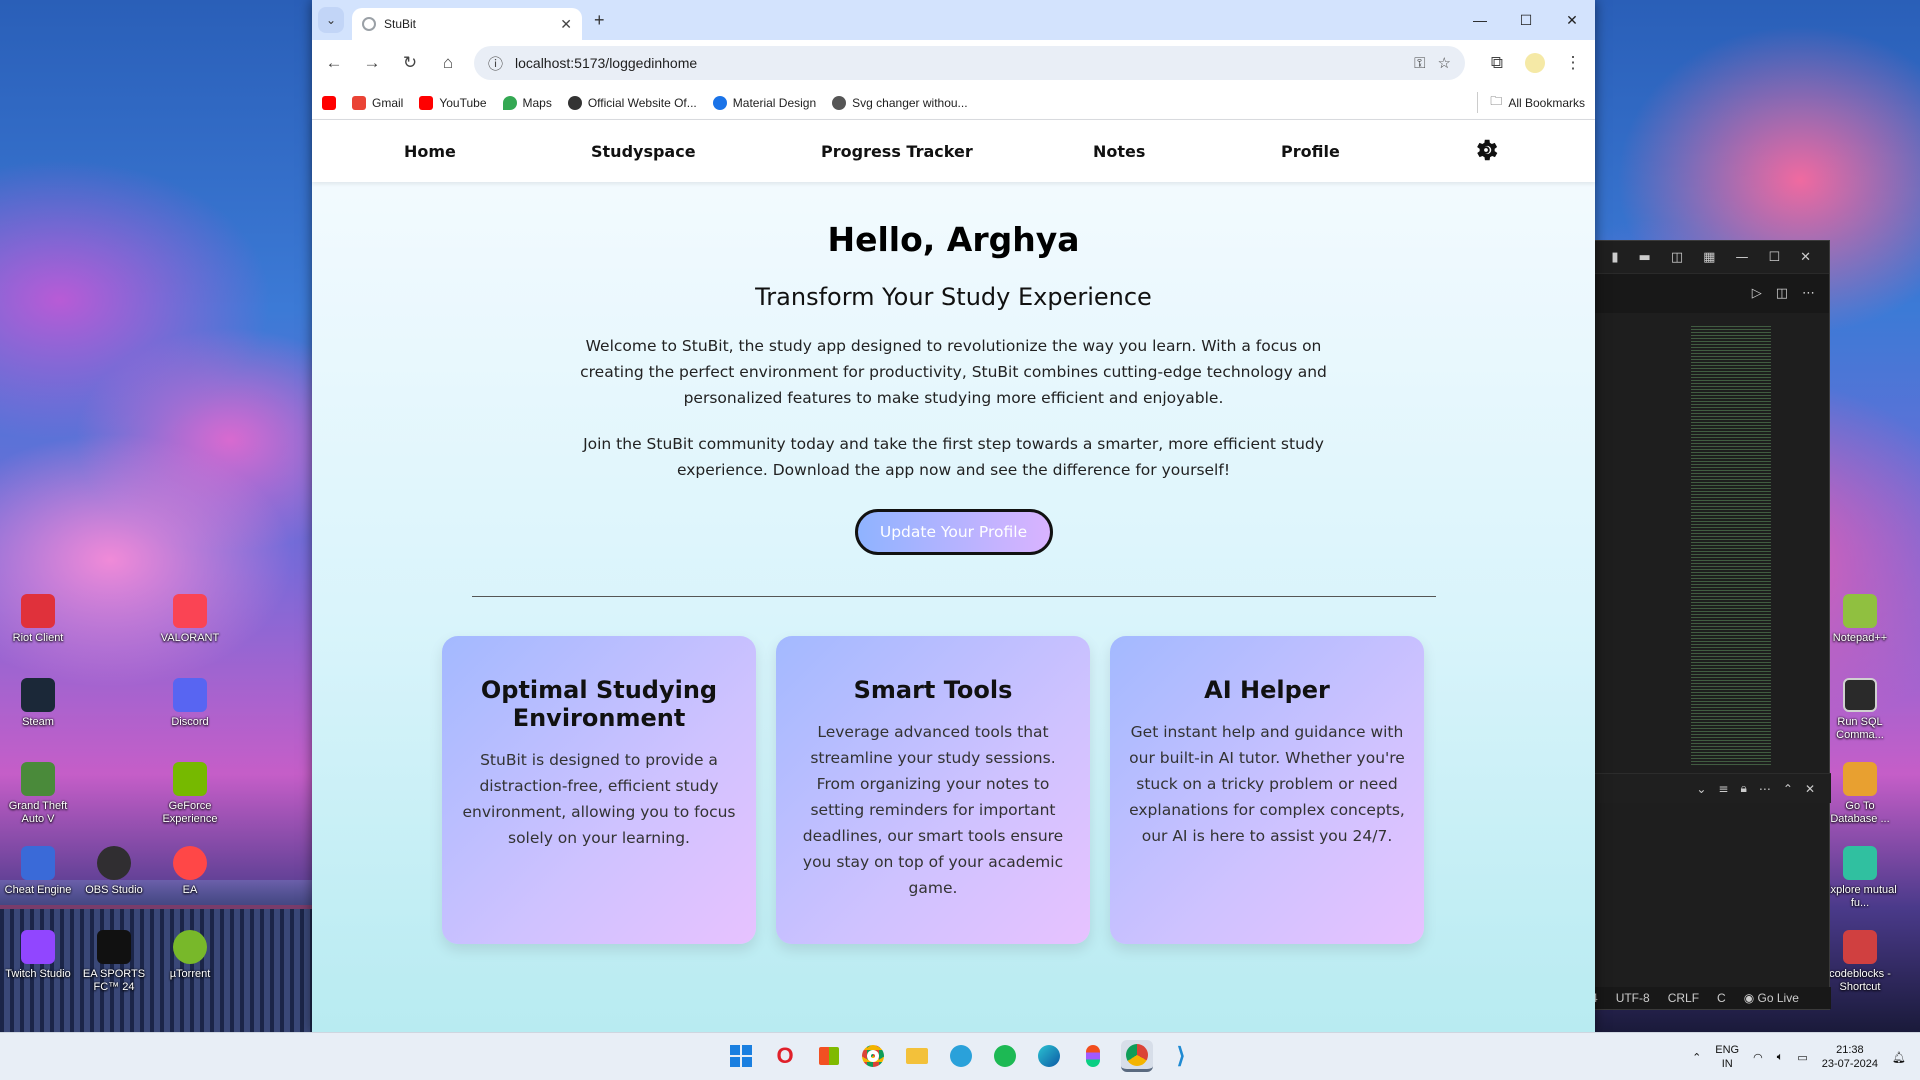 The height and width of the screenshot is (1080, 1920). I want to click on bookmark-youtube-short, so click(329, 102).